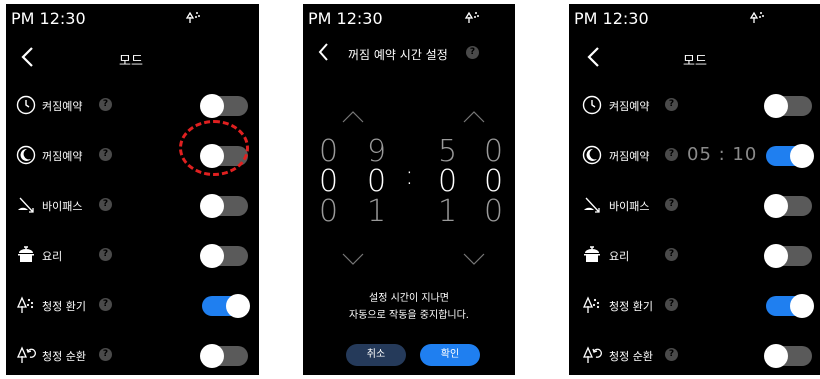 The width and height of the screenshot is (820, 379). What do you see at coordinates (377, 211) in the screenshot?
I see `hour-next-ones: 1` at bounding box center [377, 211].